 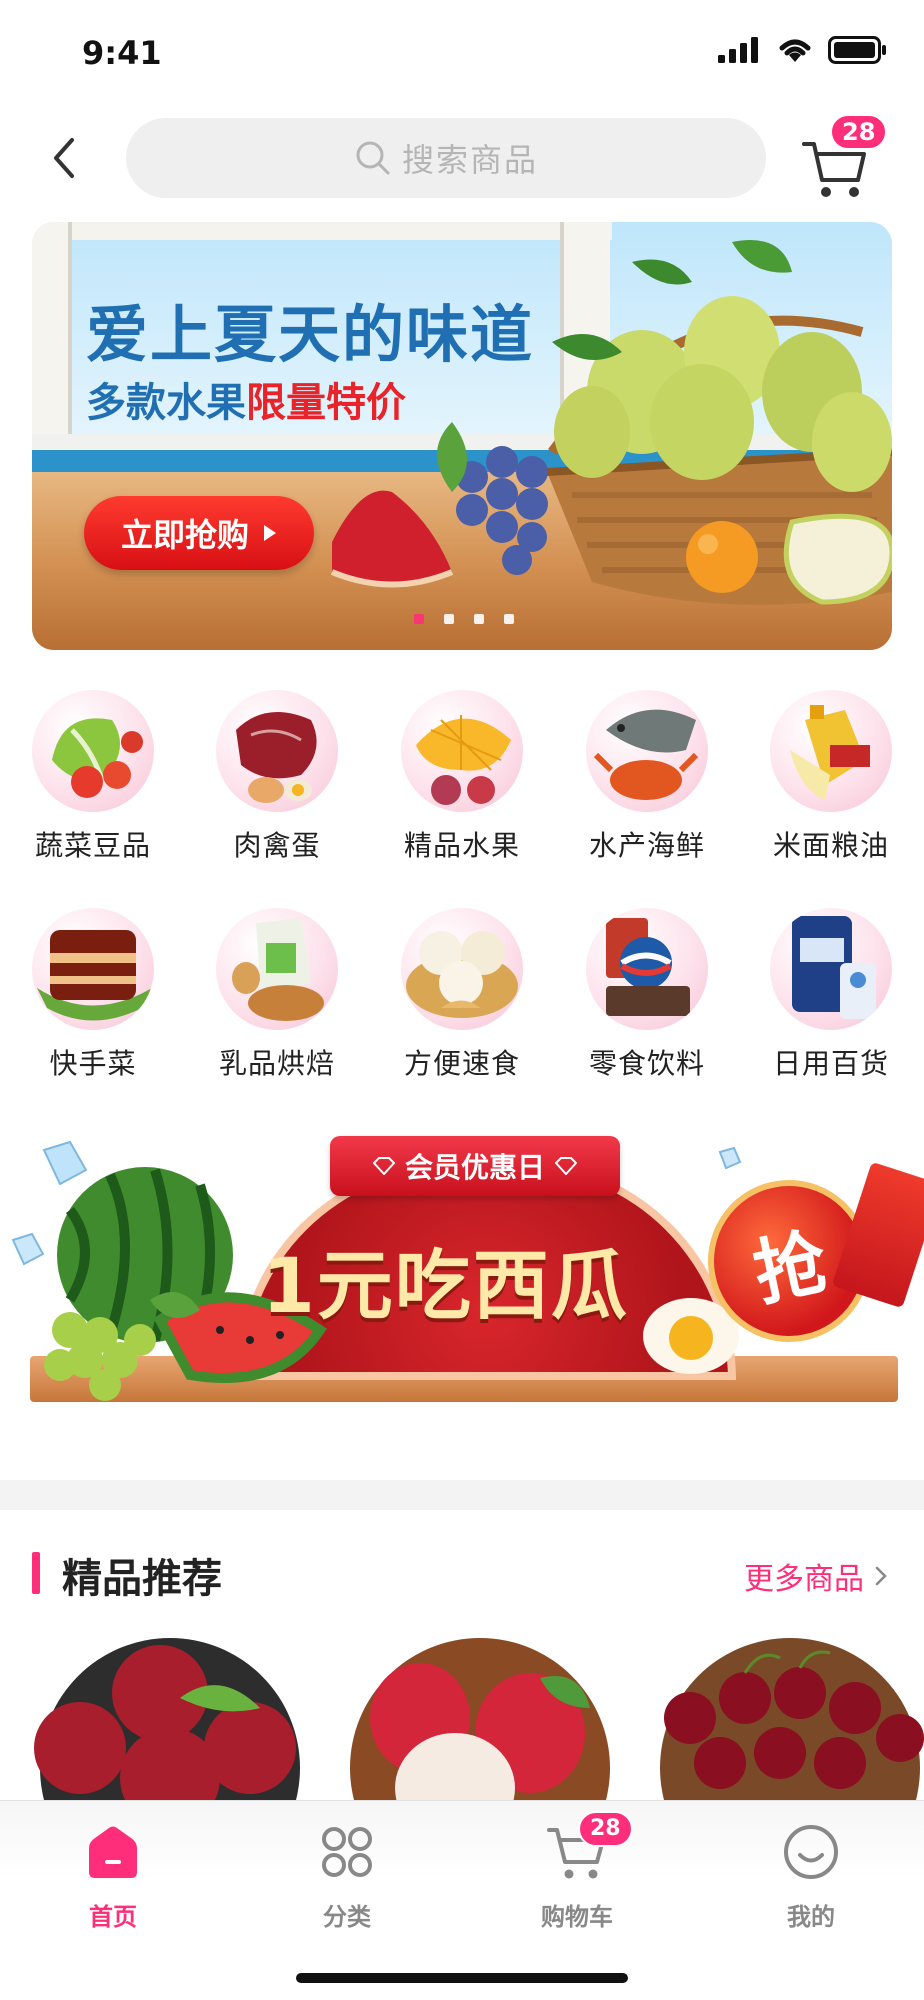 What do you see at coordinates (310, 334) in the screenshot?
I see `banner-title: 爱上夏天的味道` at bounding box center [310, 334].